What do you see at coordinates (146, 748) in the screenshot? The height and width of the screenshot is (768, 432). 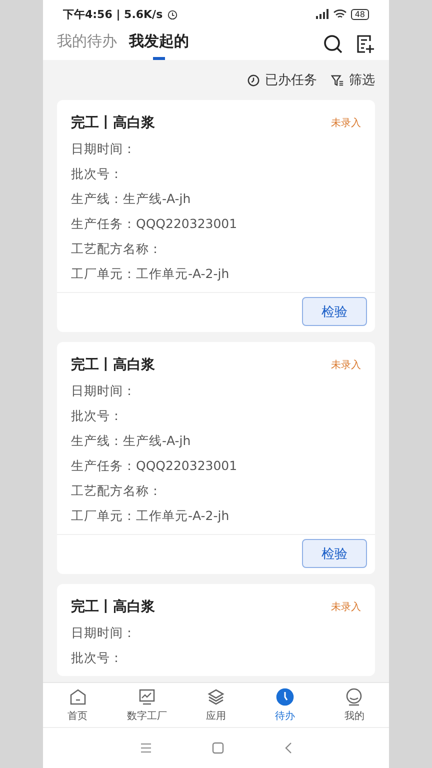 I see `menu-icon` at bounding box center [146, 748].